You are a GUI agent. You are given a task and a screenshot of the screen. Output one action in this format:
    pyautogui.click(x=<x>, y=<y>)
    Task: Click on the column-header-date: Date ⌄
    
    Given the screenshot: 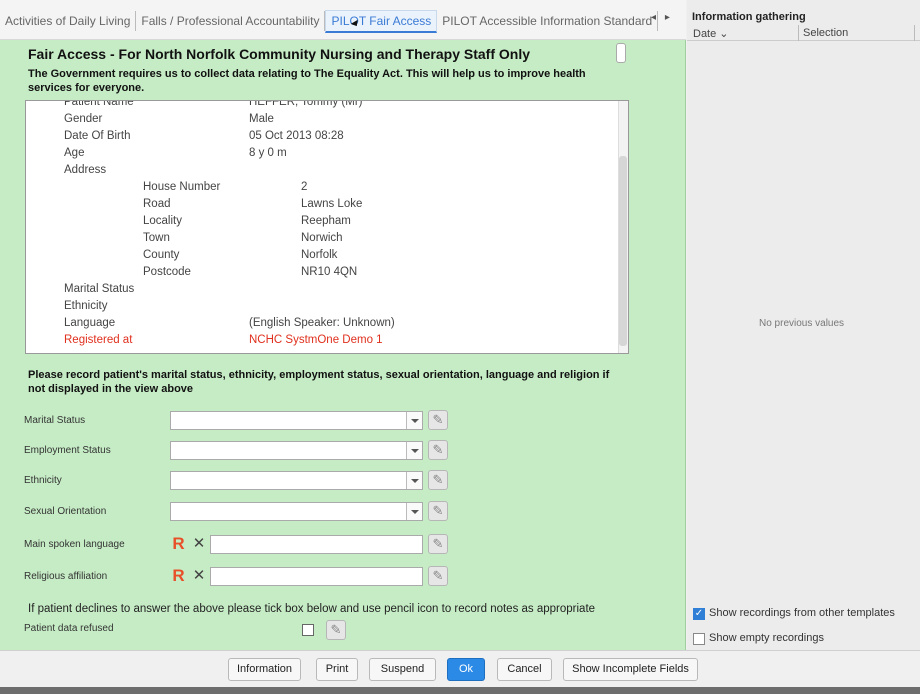 What is the action you would take?
    pyautogui.click(x=711, y=33)
    